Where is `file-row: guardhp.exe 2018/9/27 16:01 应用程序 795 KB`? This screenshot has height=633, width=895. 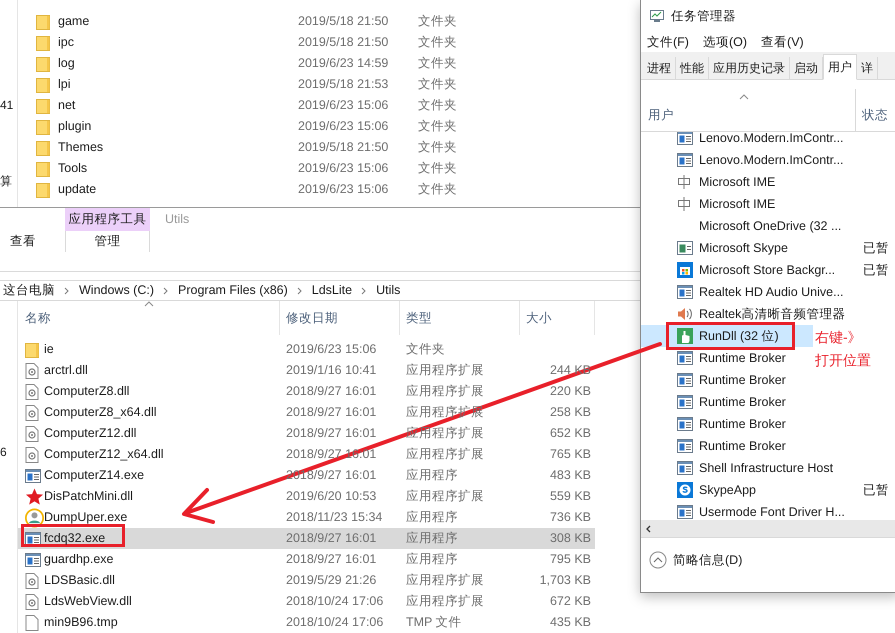
file-row: guardhp.exe 2018/9/27 16:01 应用程序 795 KB is located at coordinates (306, 559).